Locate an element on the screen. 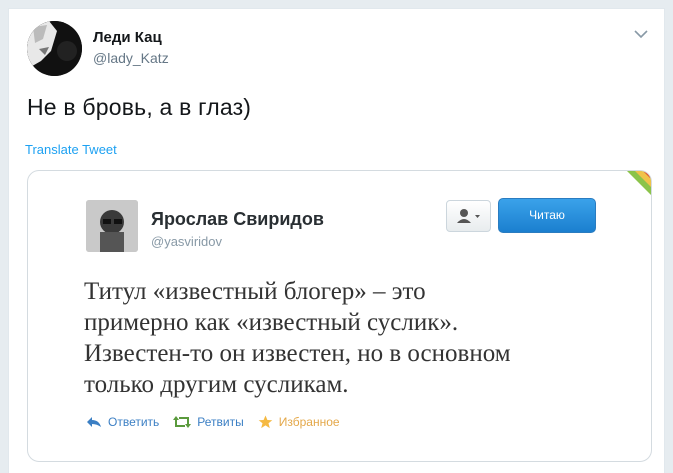 Image resolution: width=673 pixels, height=473 pixels. favorite-action: Избранное is located at coordinates (299, 422).